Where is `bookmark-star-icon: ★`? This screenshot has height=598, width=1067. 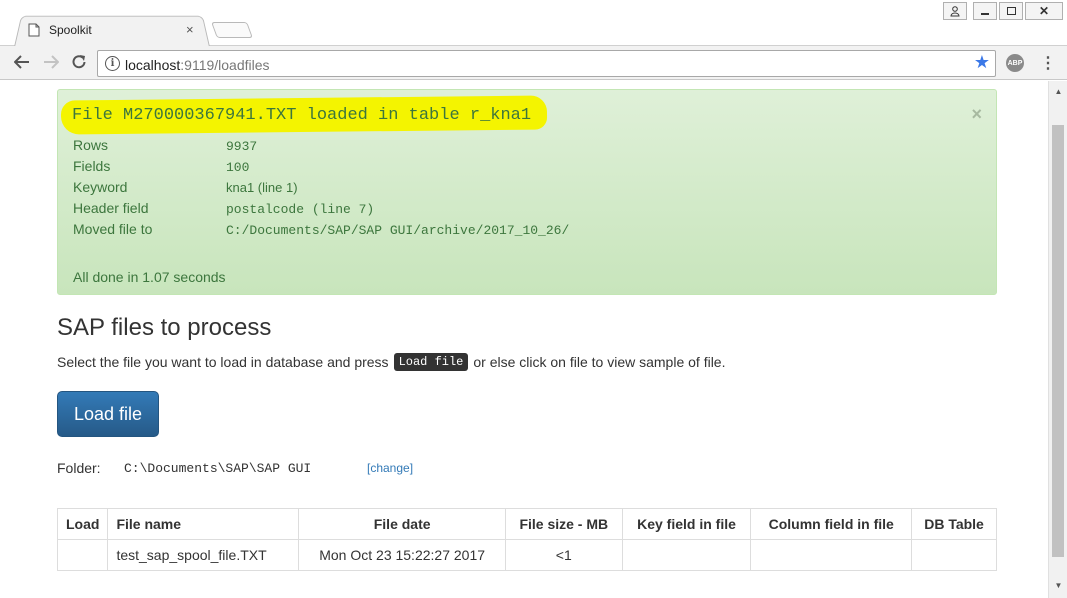 bookmark-star-icon: ★ is located at coordinates (982, 62).